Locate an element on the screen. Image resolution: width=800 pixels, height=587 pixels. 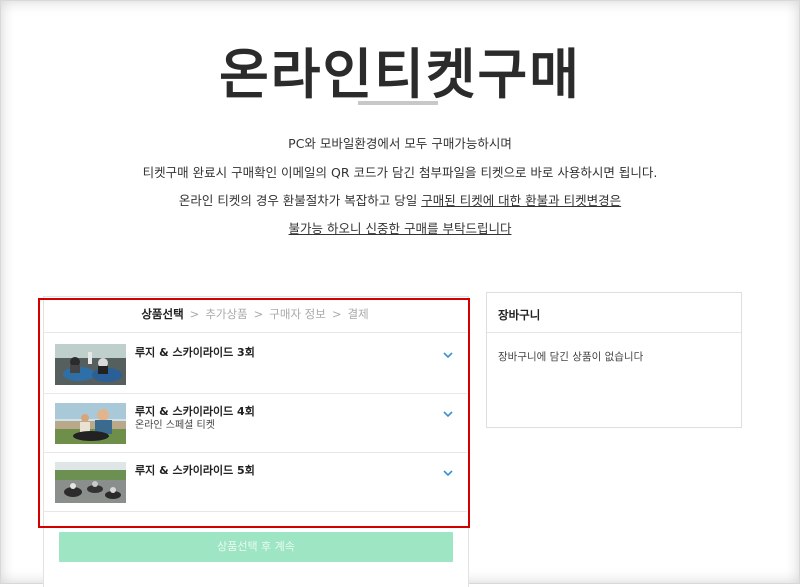
intro-line-4-underlined: 불가능 하오니 신중한 구매를 부탁드립니다 is located at coordinates (400, 228).